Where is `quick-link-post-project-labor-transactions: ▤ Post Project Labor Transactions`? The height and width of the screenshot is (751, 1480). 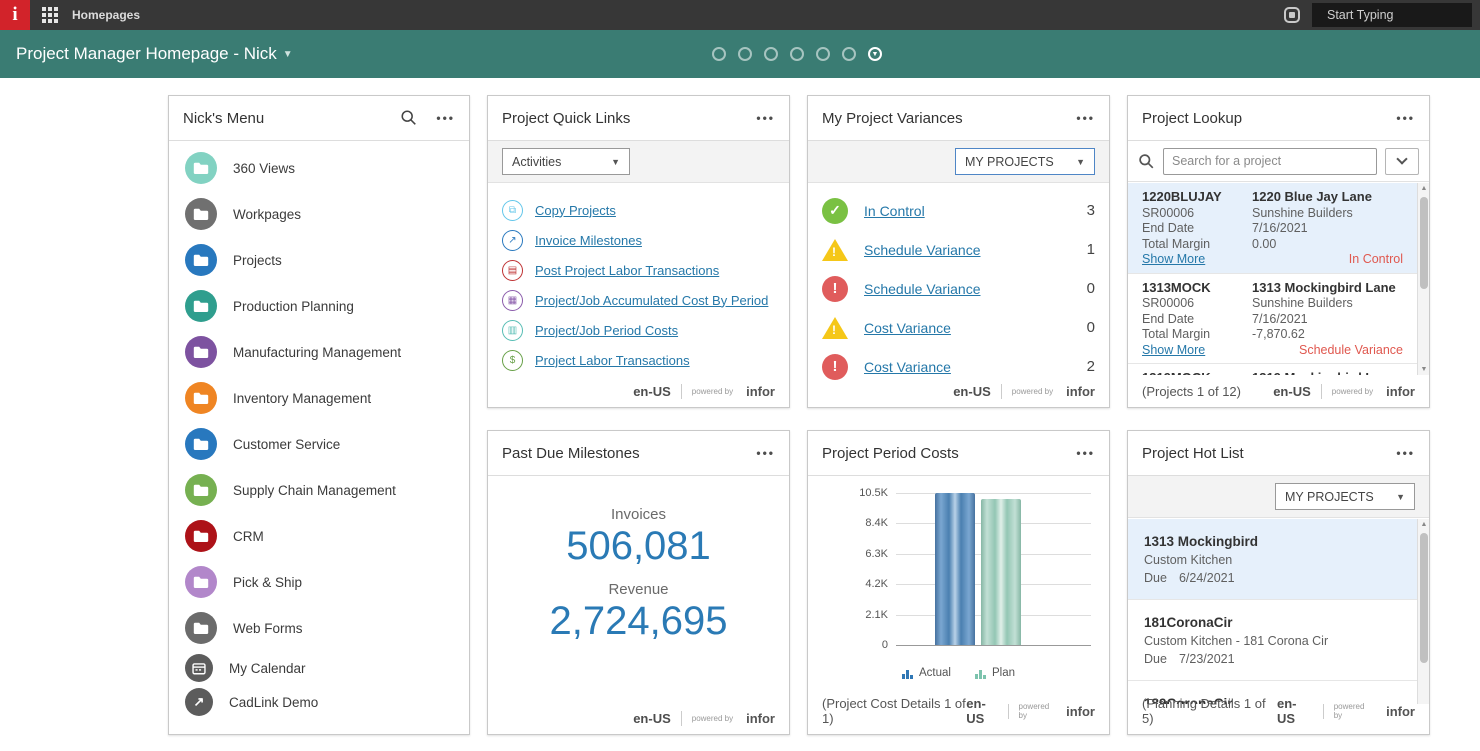 quick-link-post-project-labor-transactions: ▤ Post Project Labor Transactions is located at coordinates (638, 270).